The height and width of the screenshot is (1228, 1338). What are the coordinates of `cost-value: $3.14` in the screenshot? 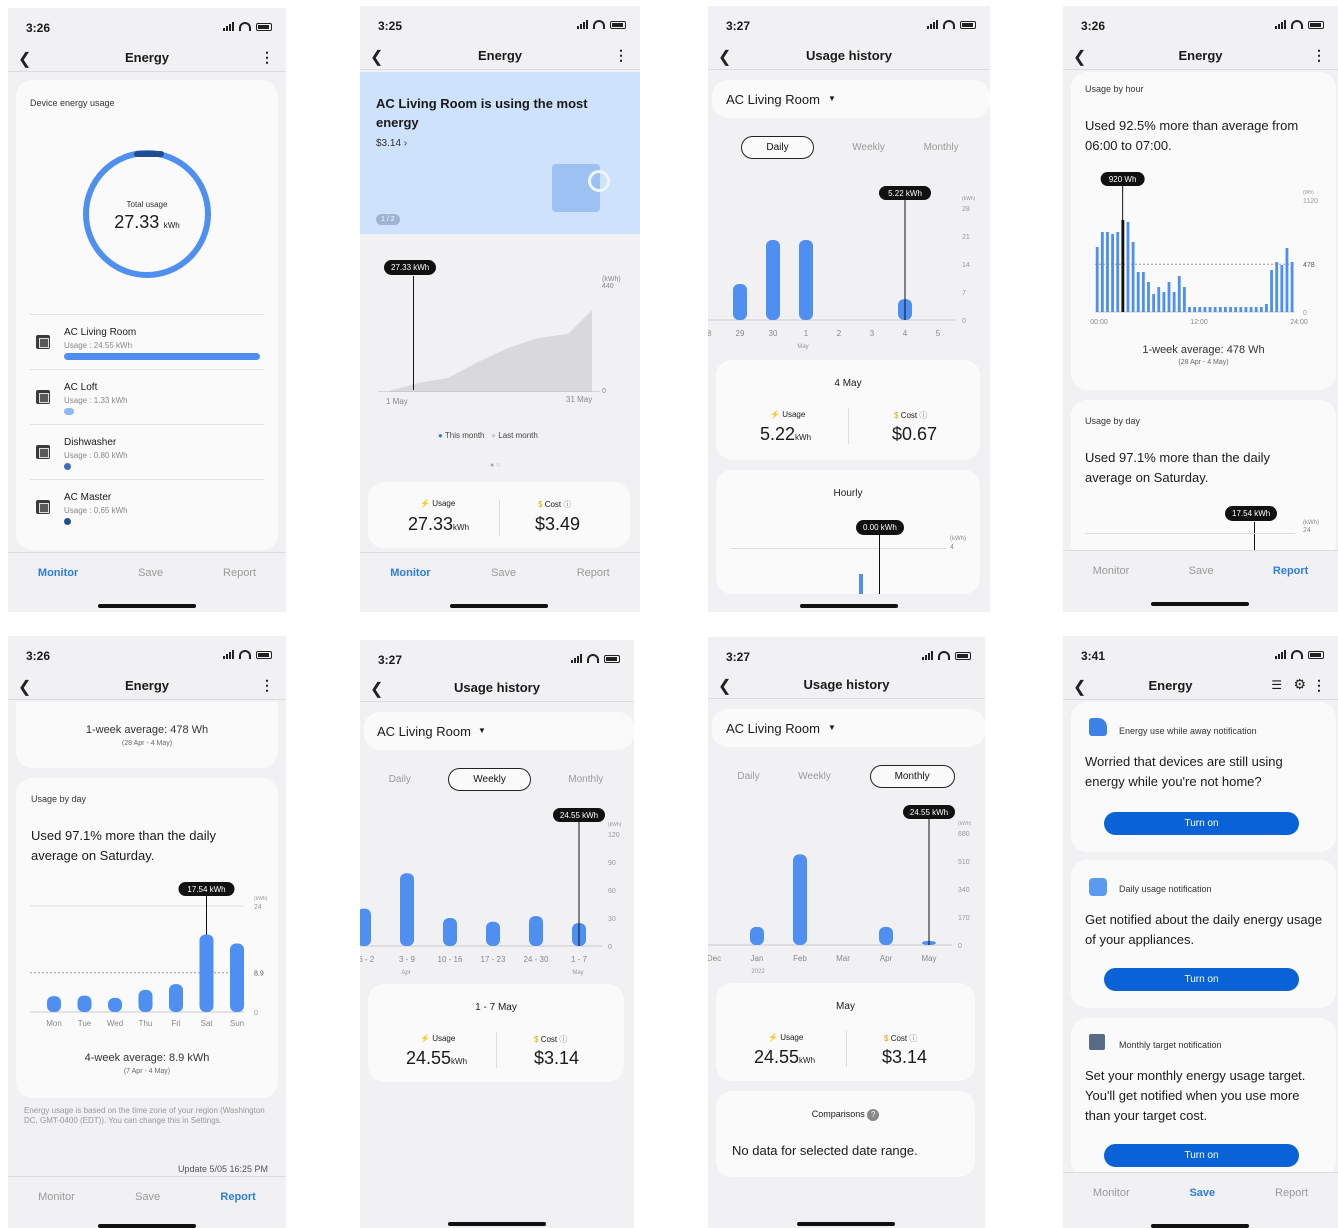 It's located at (905, 1057).